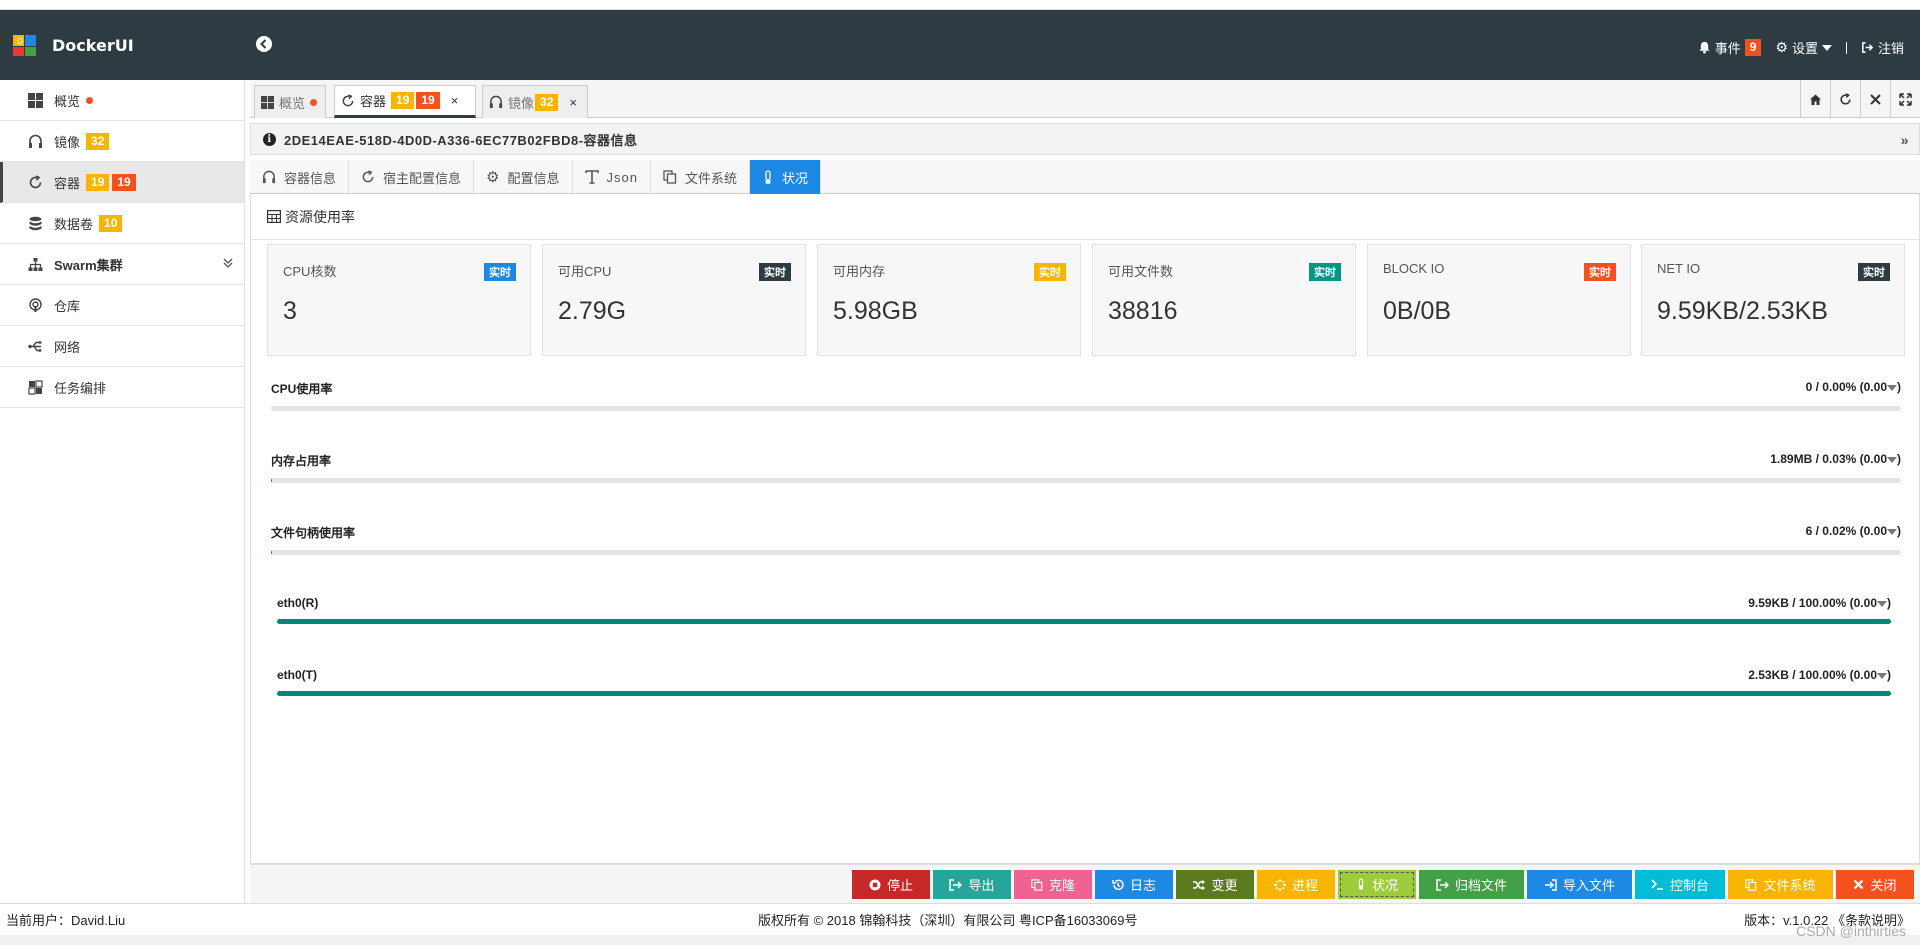 The width and height of the screenshot is (1920, 945). What do you see at coordinates (300, 177) in the screenshot?
I see `subtab-container-info: 容器信息` at bounding box center [300, 177].